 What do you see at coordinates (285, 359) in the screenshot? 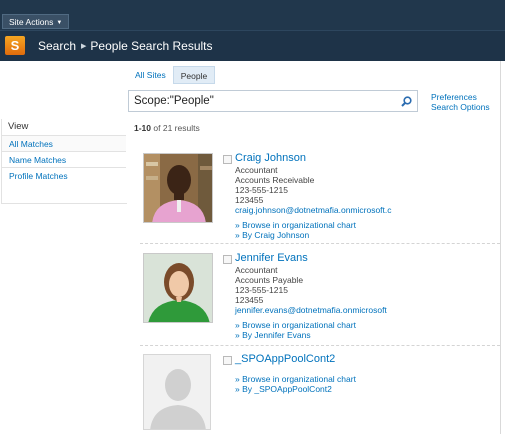
I see `person-name-link: _SPOAppPoolCont2` at bounding box center [285, 359].